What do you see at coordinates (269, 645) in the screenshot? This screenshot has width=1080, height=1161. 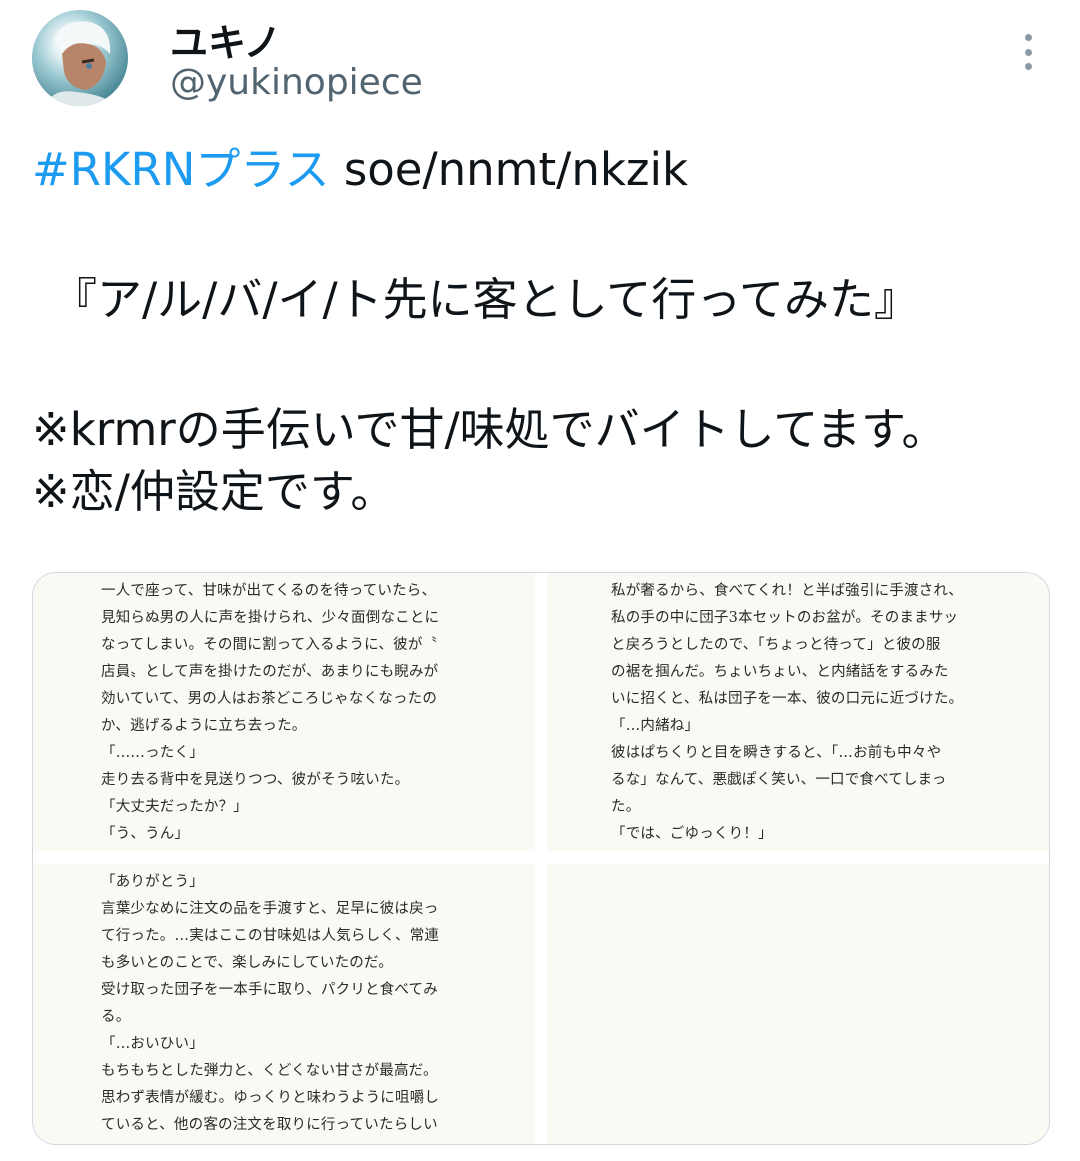 I see `text-line: なってしまい。その間に割って入るように、彼が〝` at bounding box center [269, 645].